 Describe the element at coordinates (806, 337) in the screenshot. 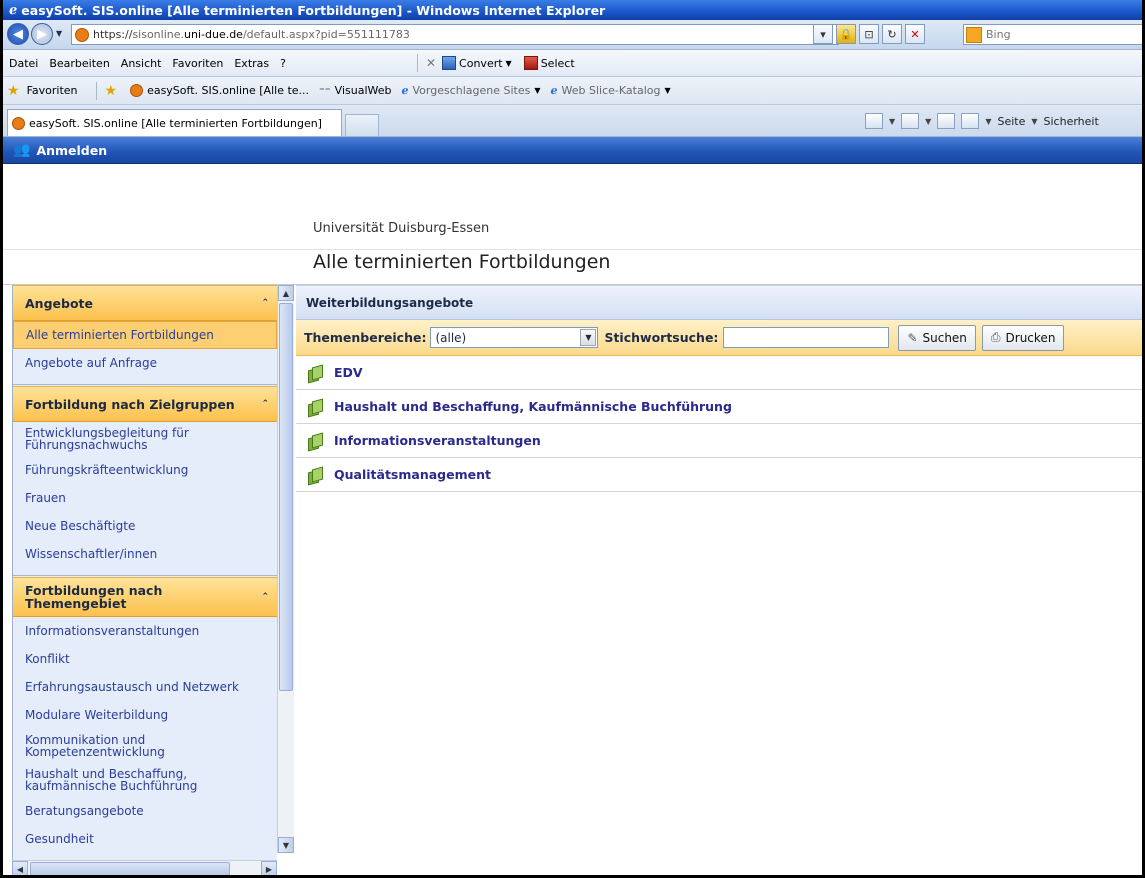

I see `stichwort-input` at that location.